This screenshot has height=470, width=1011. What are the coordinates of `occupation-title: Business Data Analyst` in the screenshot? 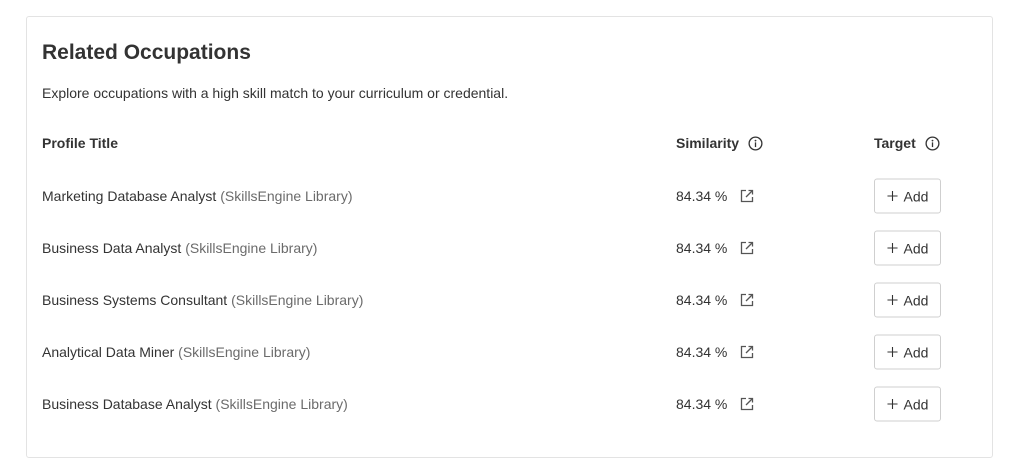 It's located at (112, 248).